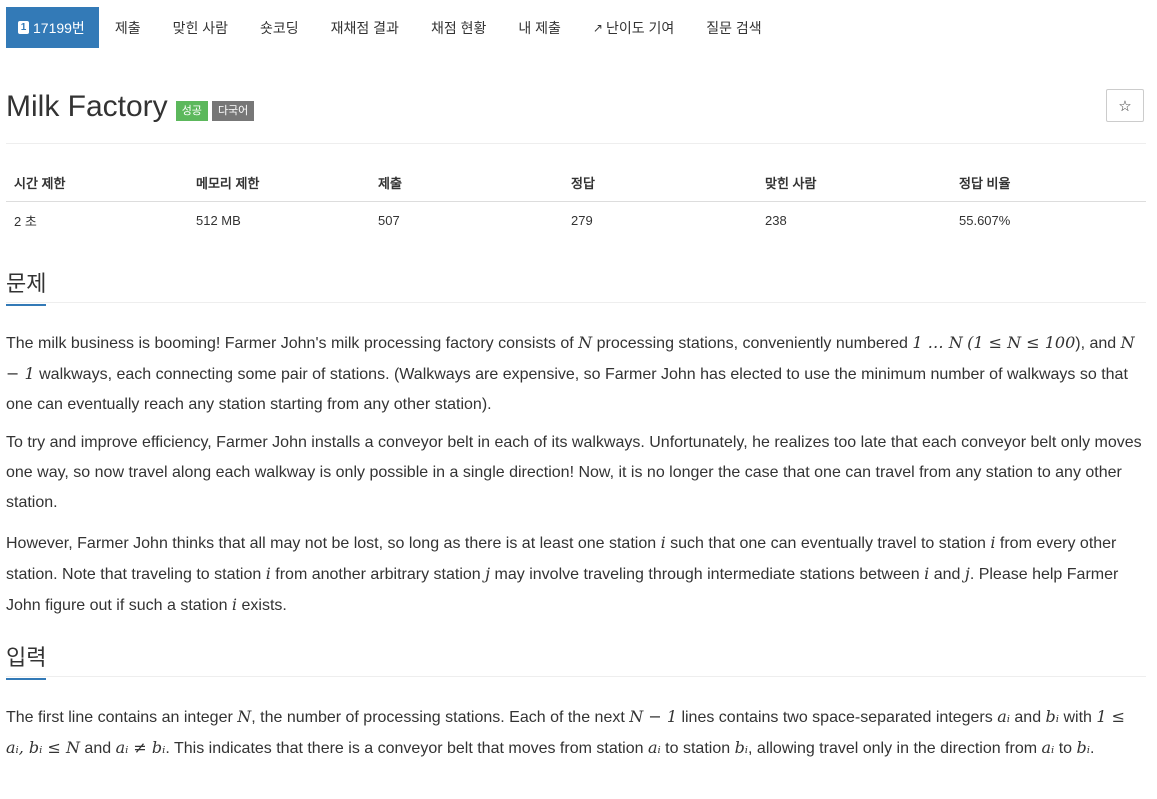 The width and height of the screenshot is (1157, 799). What do you see at coordinates (458, 27) in the screenshot?
I see `tab-judge-status: 채점 현황` at bounding box center [458, 27].